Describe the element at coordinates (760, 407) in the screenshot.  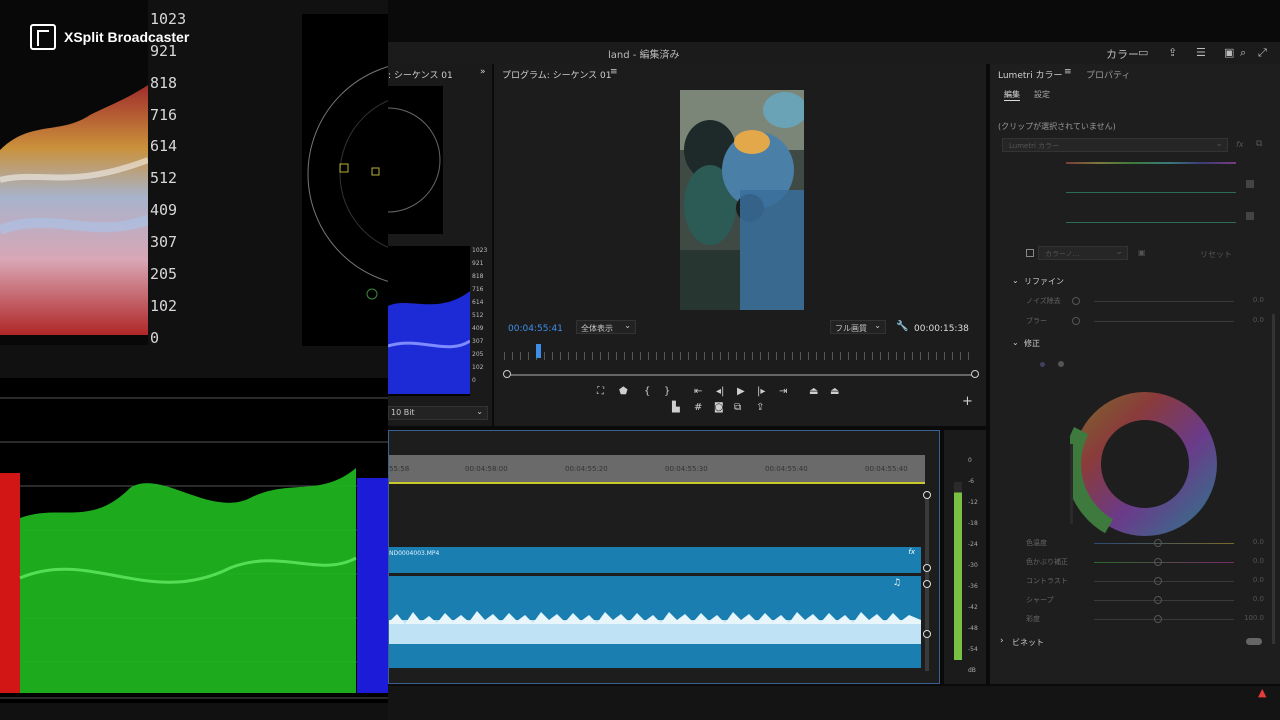
I see `export-frame-icon: ⇪` at that location.